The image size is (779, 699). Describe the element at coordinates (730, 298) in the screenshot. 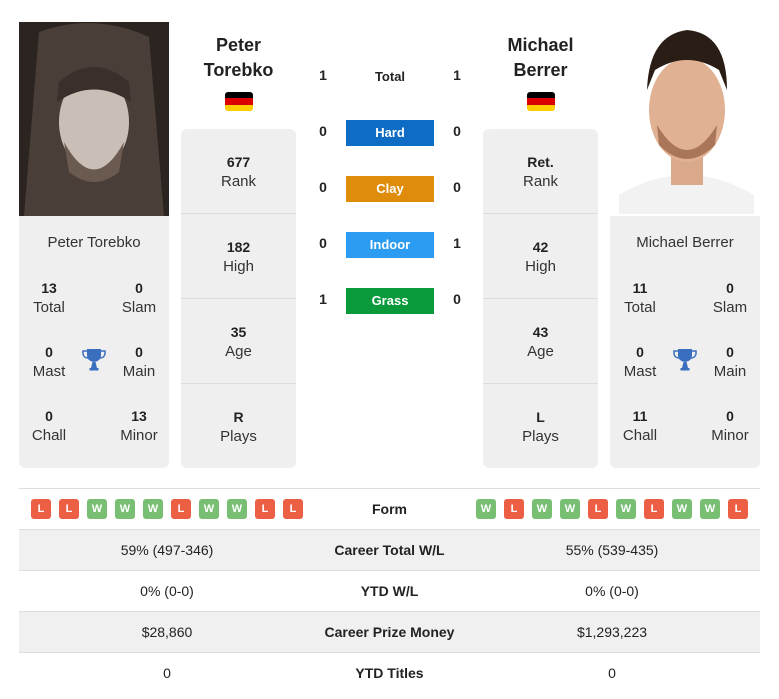

I see `titles-slam: 0 Slam` at that location.